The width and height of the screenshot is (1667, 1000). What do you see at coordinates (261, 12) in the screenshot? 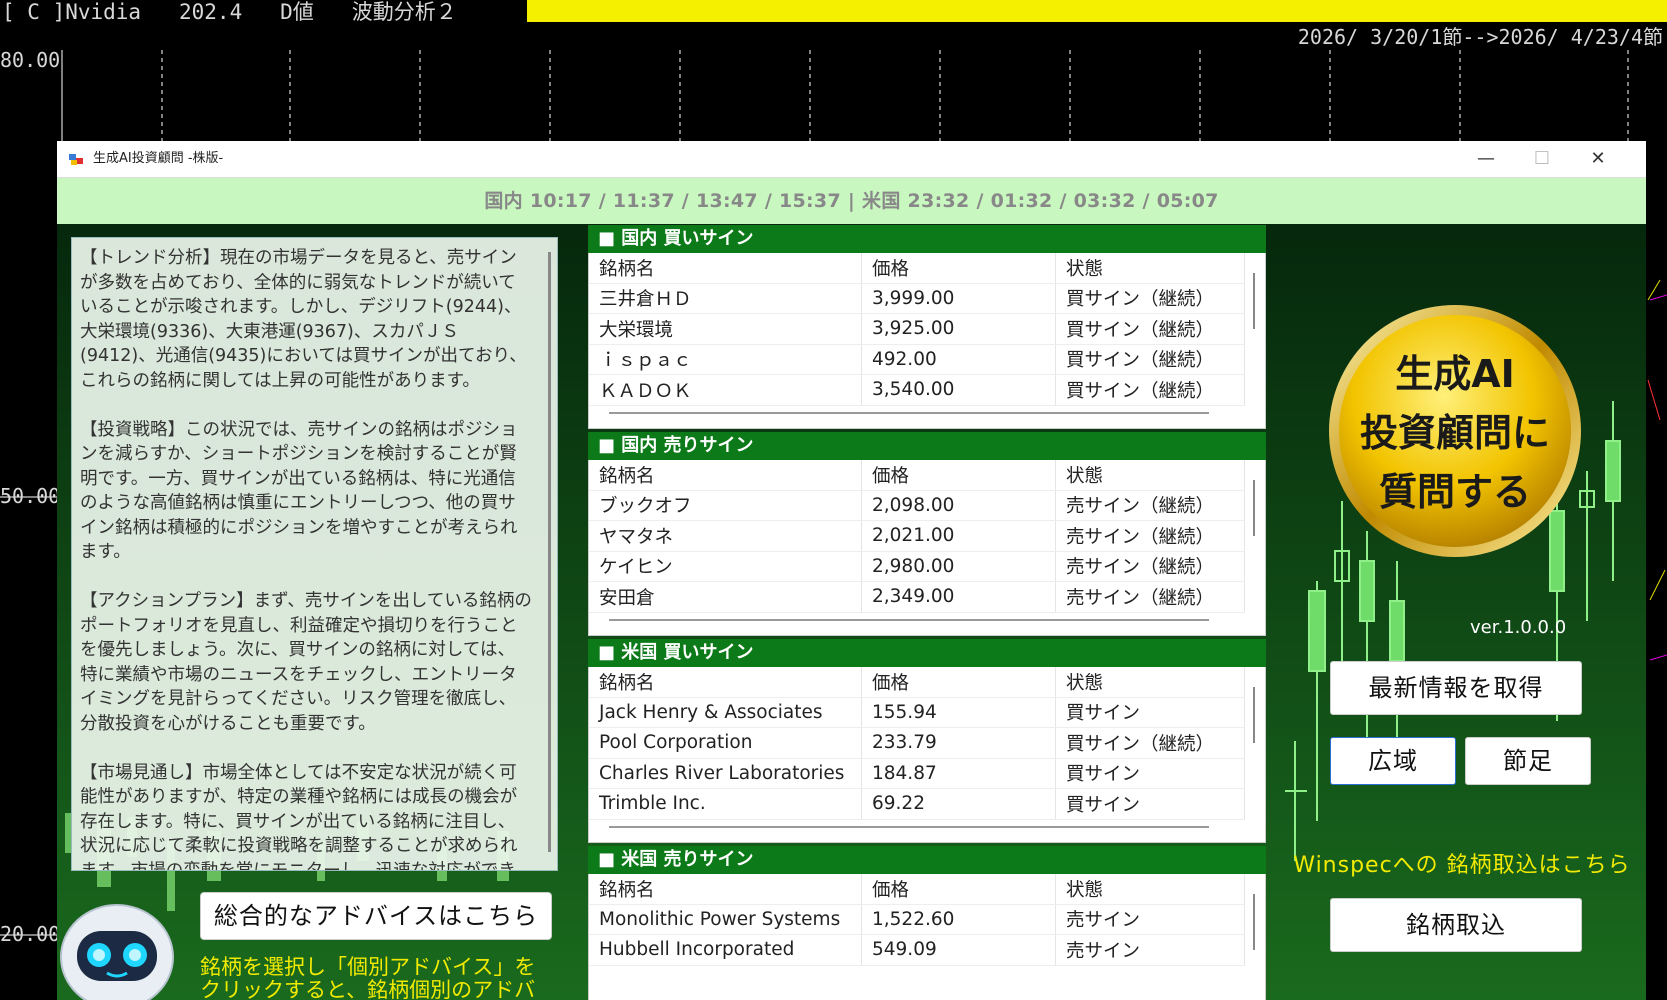
I see `chart-title: [ C ]Nvidia 202.4 D値 波動分析２` at bounding box center [261, 12].